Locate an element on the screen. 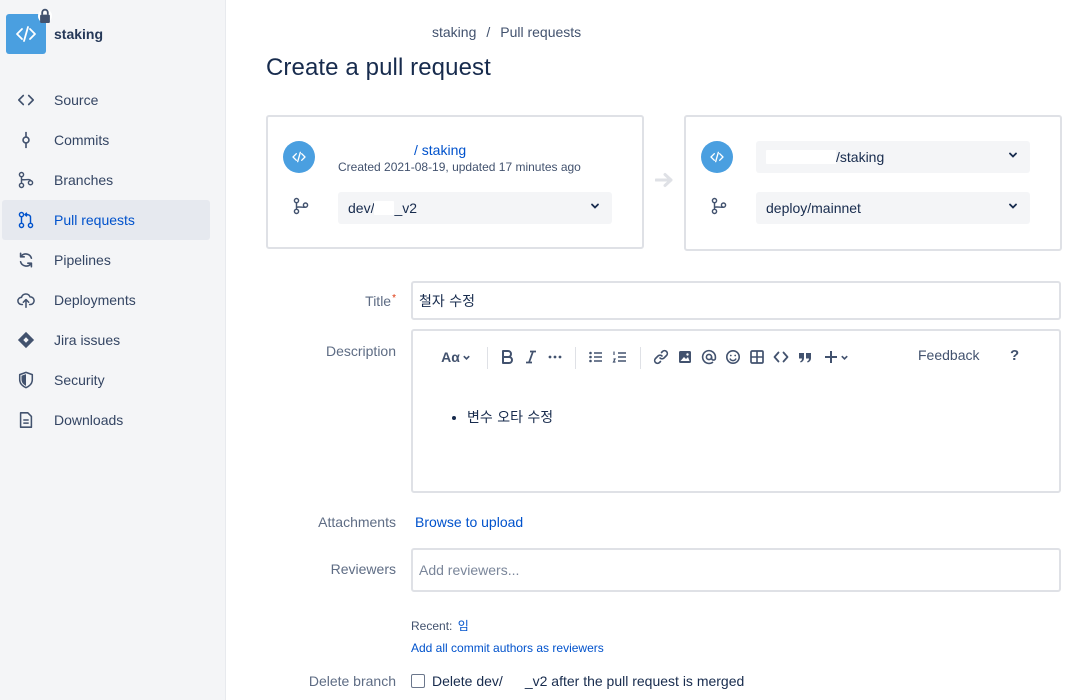 This screenshot has height=700, width=1085. table-icon is located at coordinates (757, 357).